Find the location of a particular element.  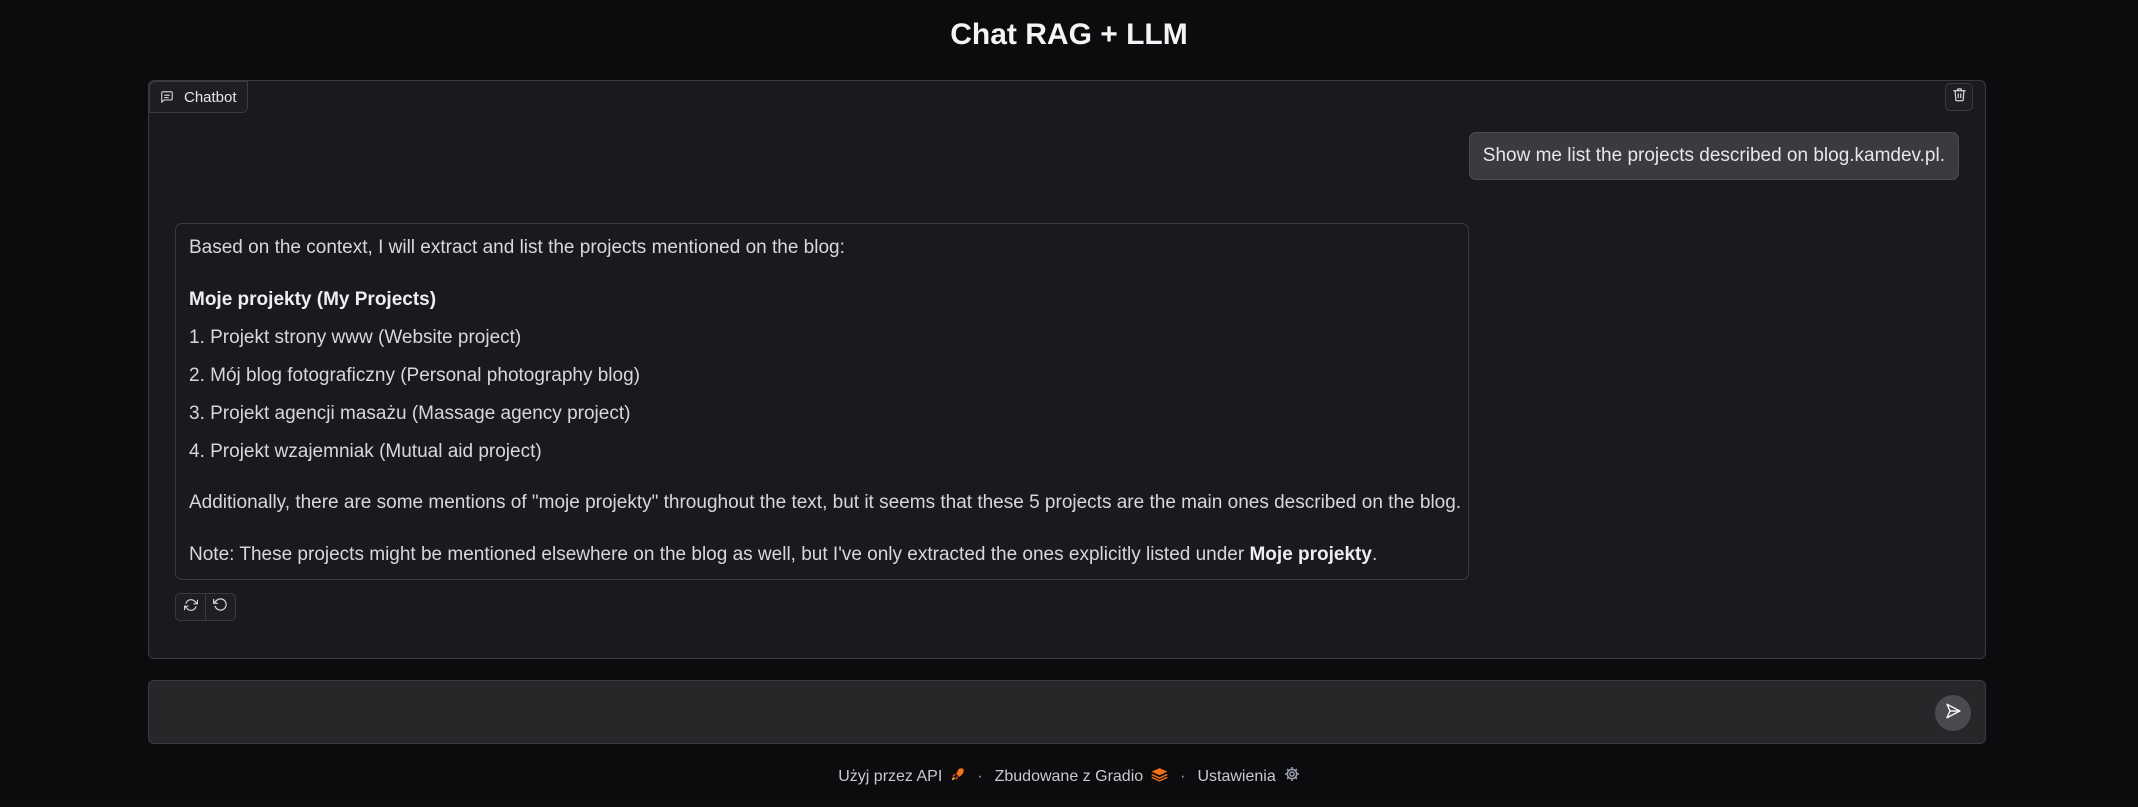

undo-icon is located at coordinates (220, 607).